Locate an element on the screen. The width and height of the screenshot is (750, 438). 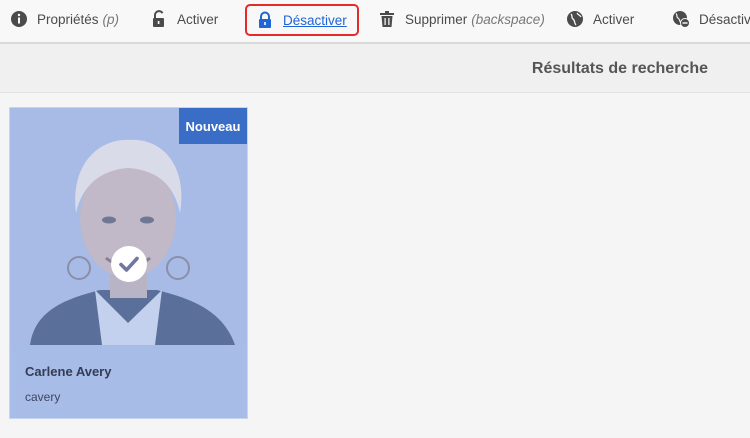
checkmark-icon is located at coordinates (129, 264).